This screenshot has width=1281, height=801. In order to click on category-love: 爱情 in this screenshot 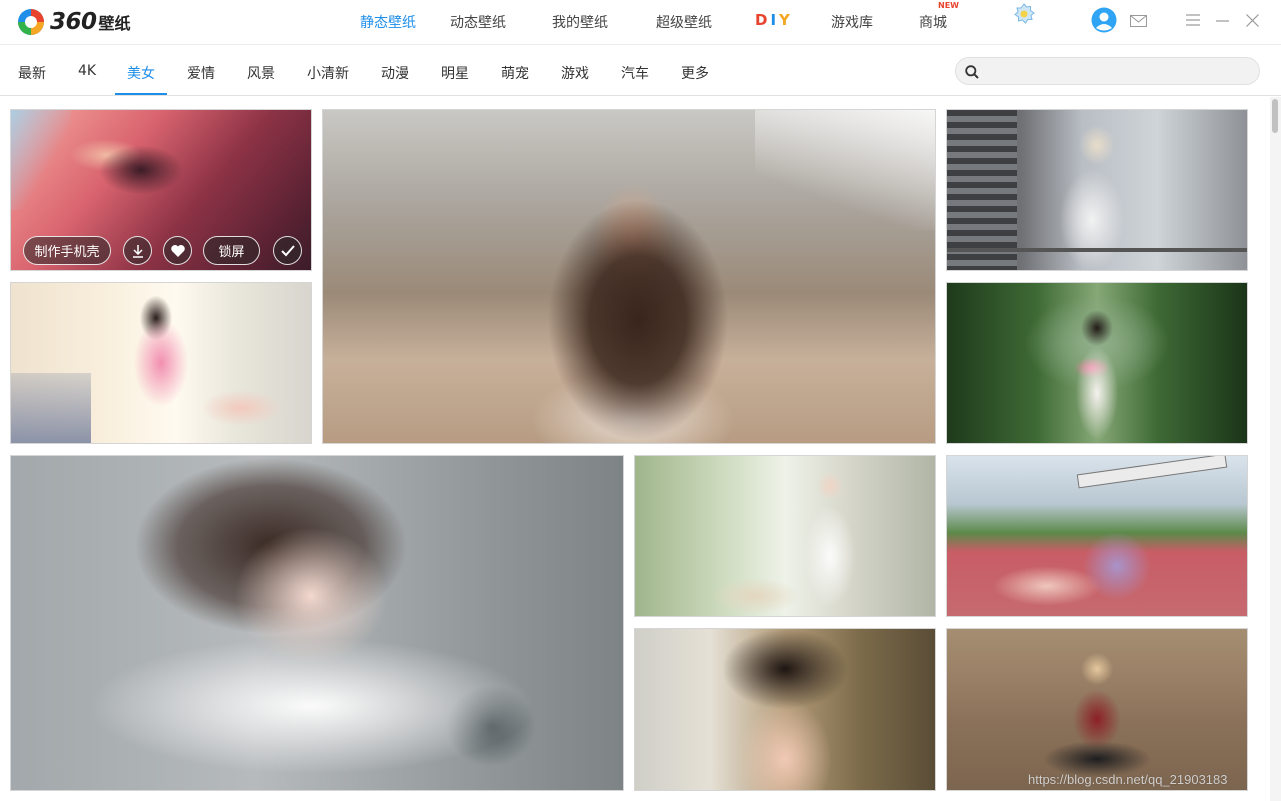, I will do `click(201, 73)`.